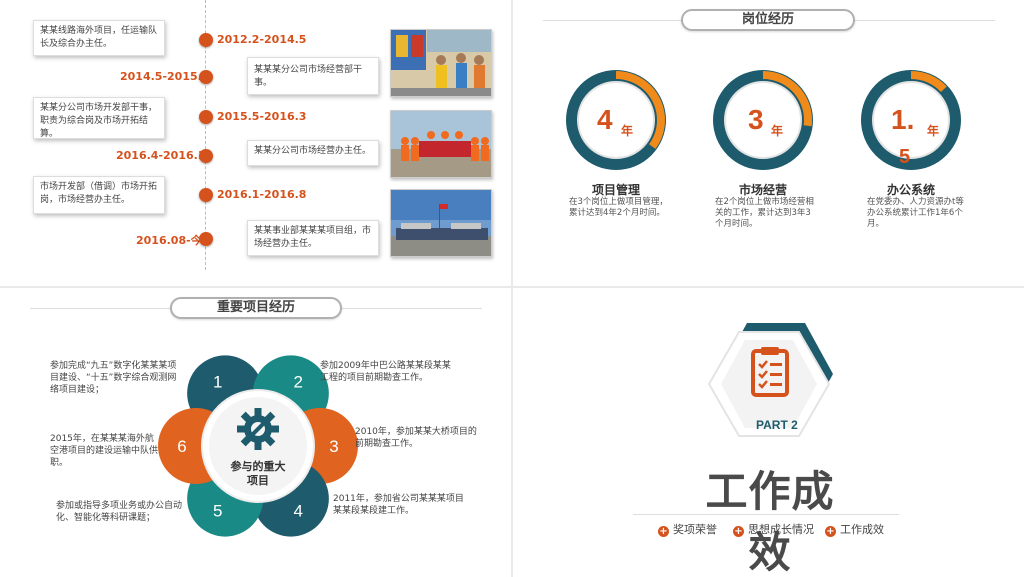  Describe the element at coordinates (903, 119) in the screenshot. I see `ring-3-number: 1.` at that location.